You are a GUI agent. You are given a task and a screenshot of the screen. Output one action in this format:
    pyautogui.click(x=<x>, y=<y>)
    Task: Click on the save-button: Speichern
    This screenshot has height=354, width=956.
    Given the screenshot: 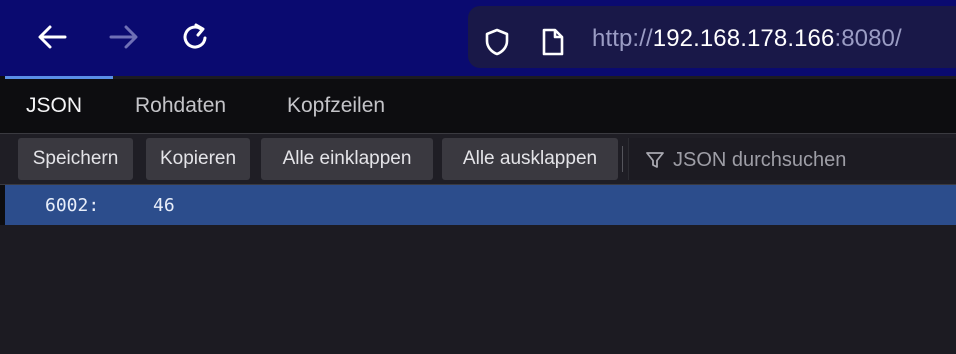 What is the action you would take?
    pyautogui.click(x=75, y=159)
    